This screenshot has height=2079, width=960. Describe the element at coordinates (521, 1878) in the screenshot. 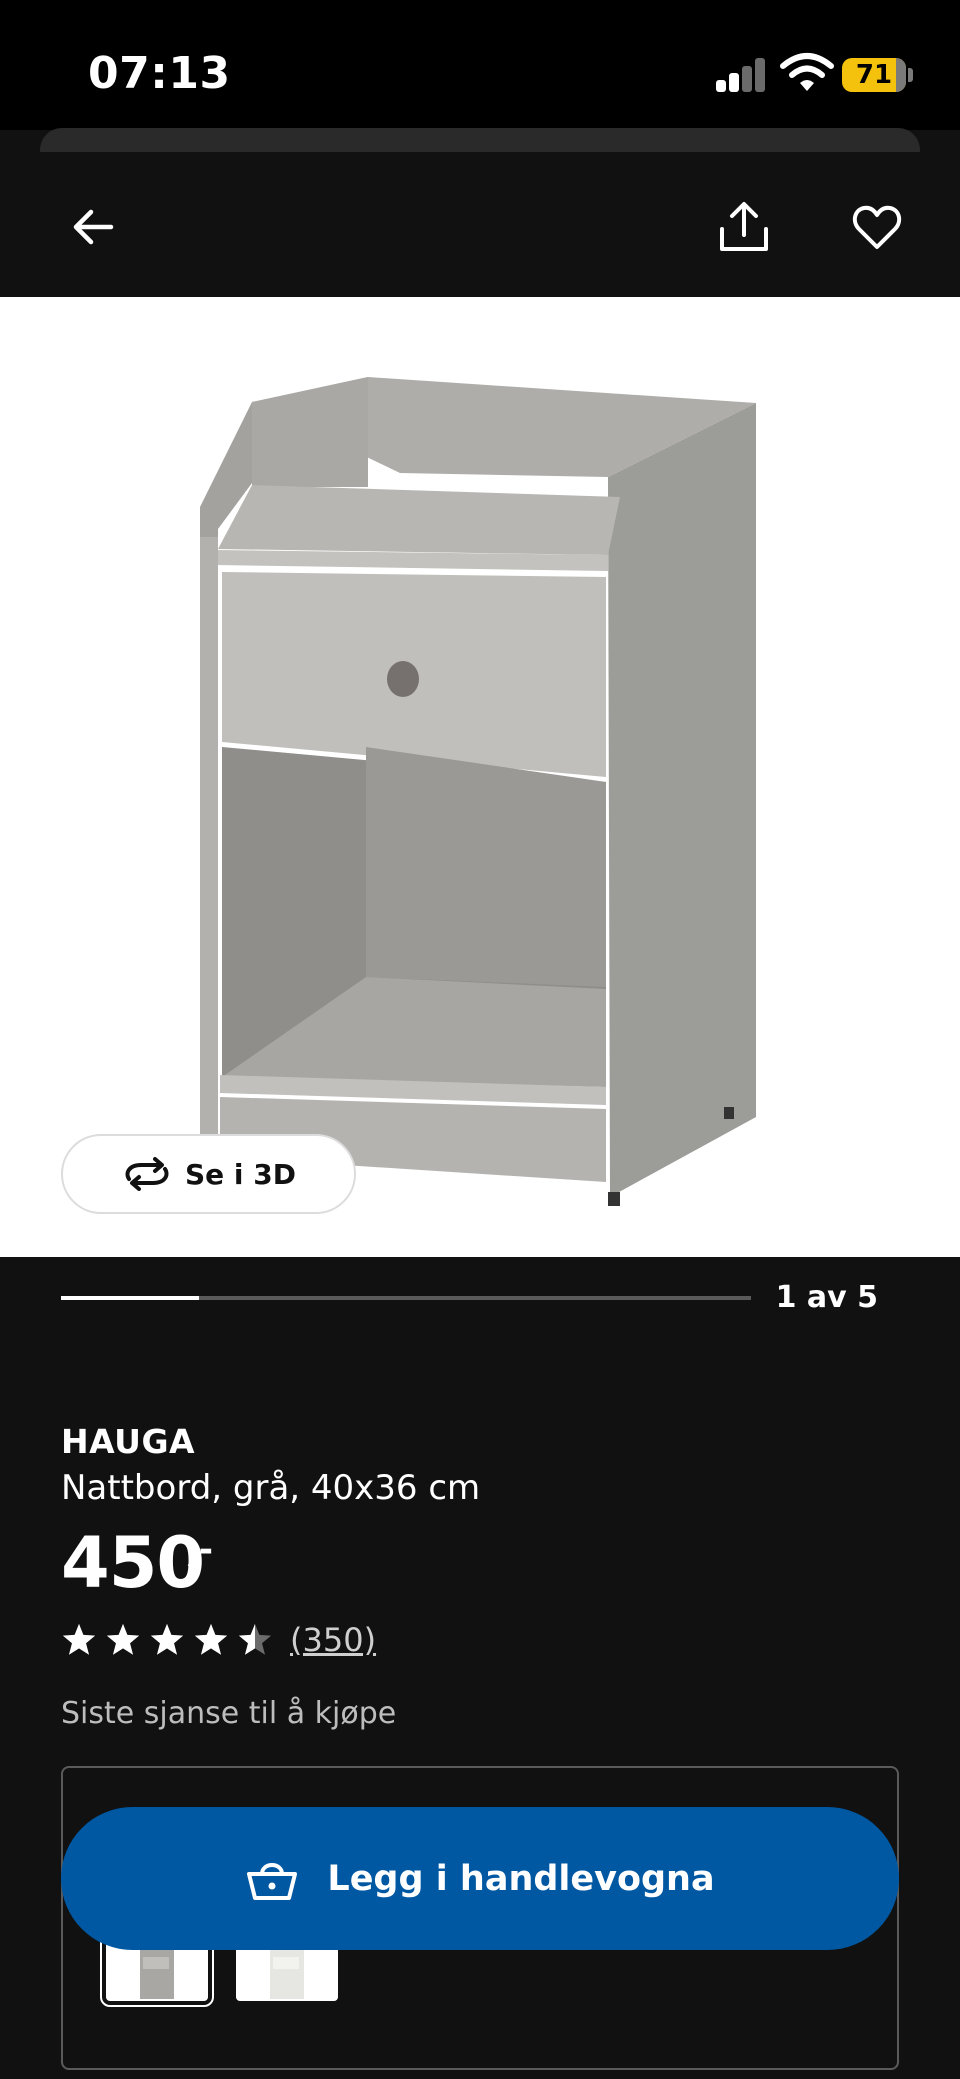

I see `add-to-cart-label: Legg i handlevogna` at that location.